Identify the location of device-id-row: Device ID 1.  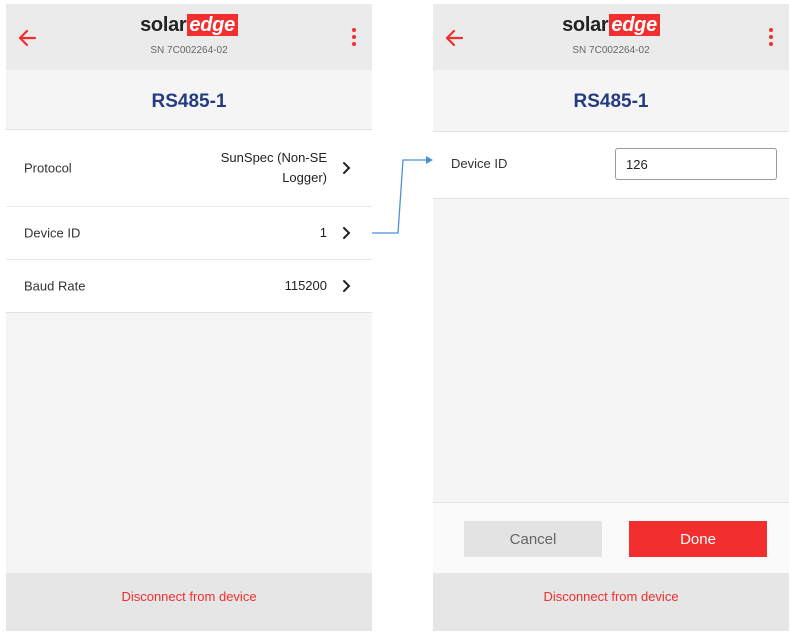
(189, 233).